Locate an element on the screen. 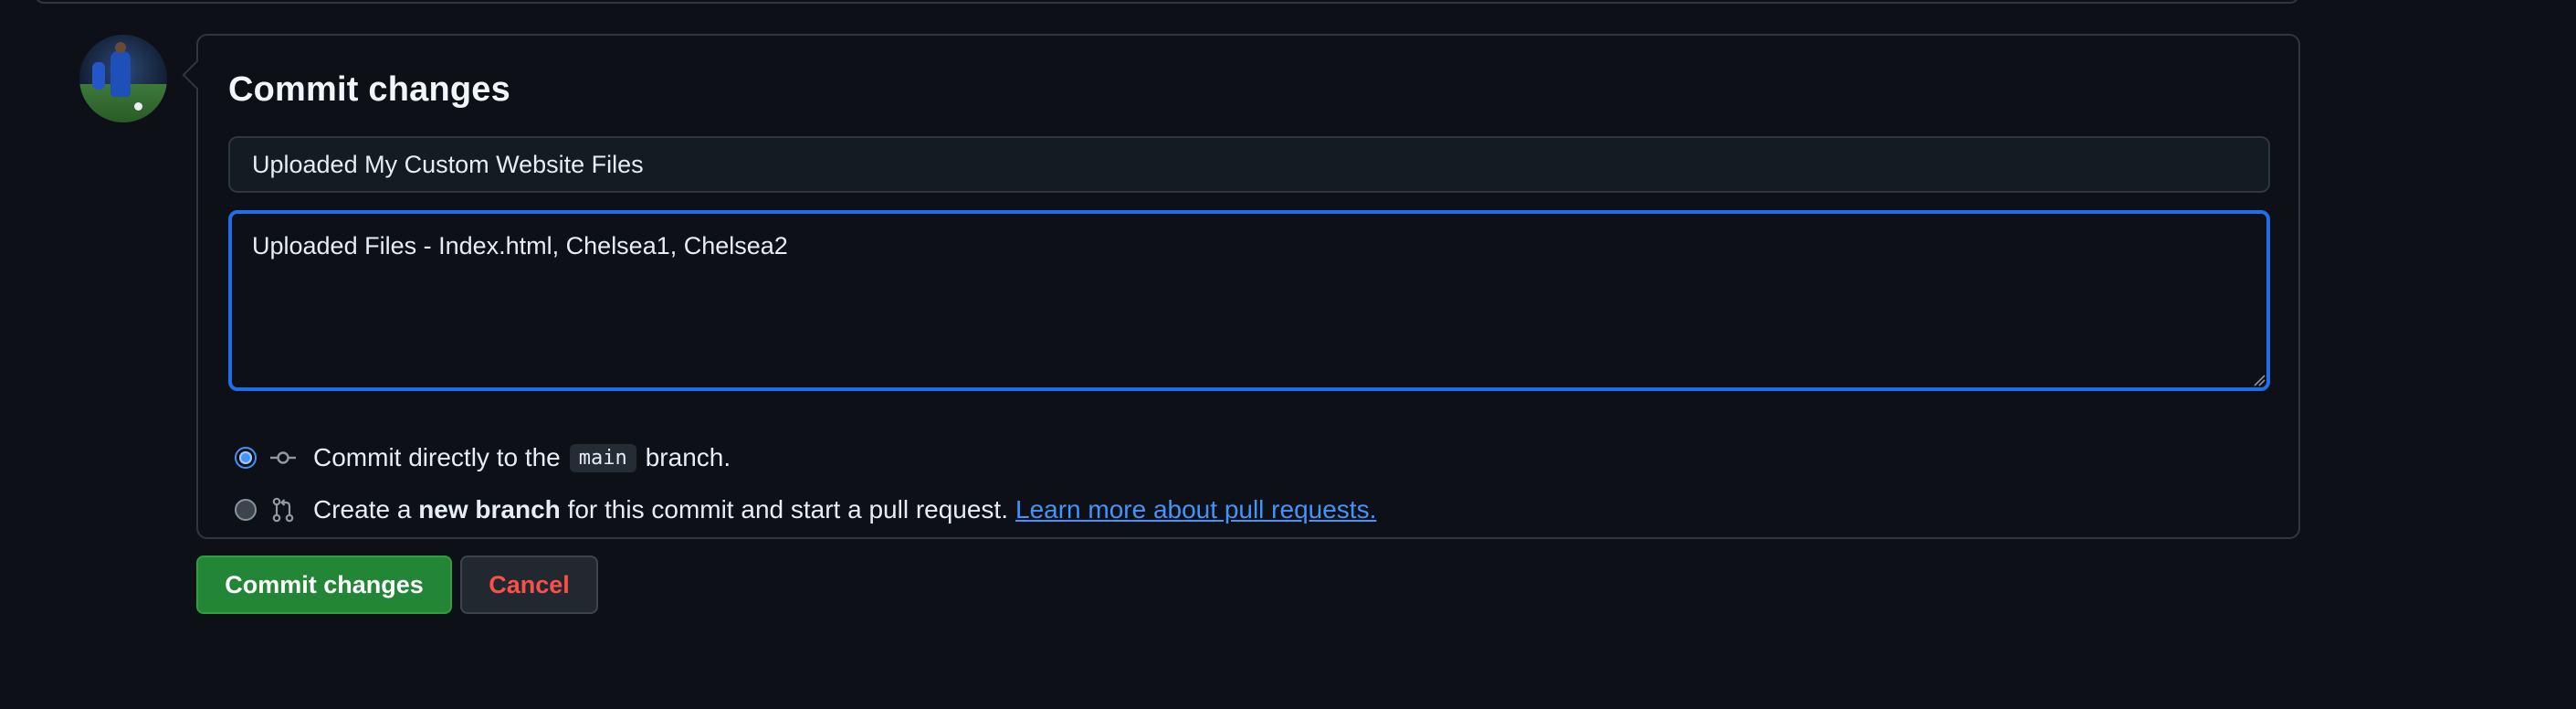 This screenshot has width=2576, height=709. commit-summary-input is located at coordinates (1249, 165).